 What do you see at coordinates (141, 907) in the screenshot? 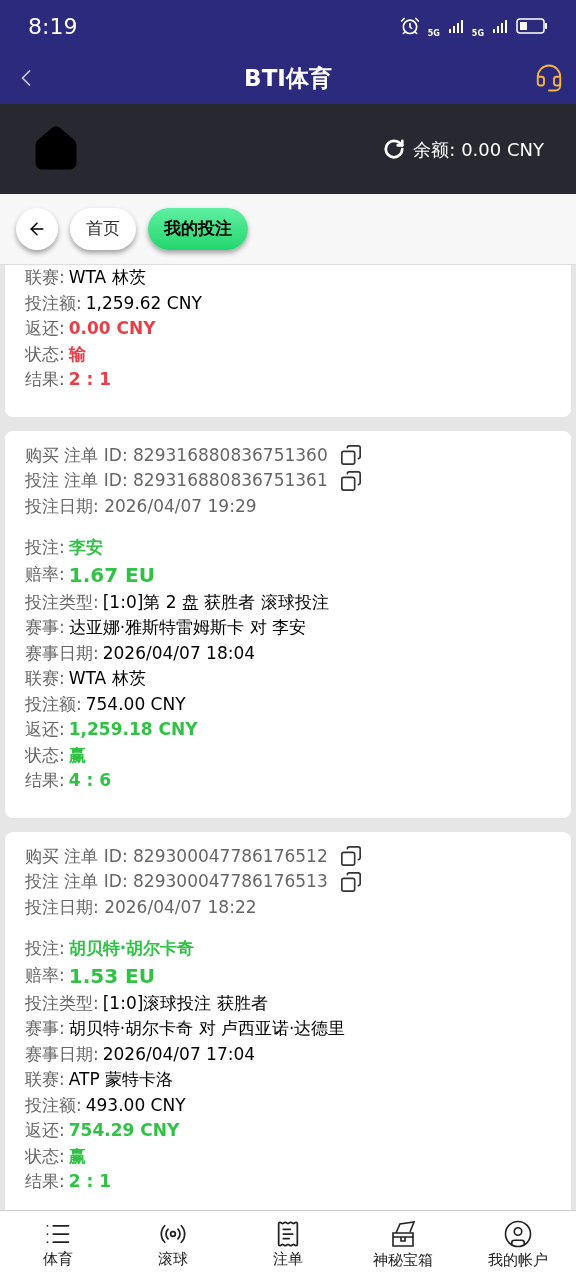
I see `bet-meta-text: 投注日期: 2026/04/07 18:22` at bounding box center [141, 907].